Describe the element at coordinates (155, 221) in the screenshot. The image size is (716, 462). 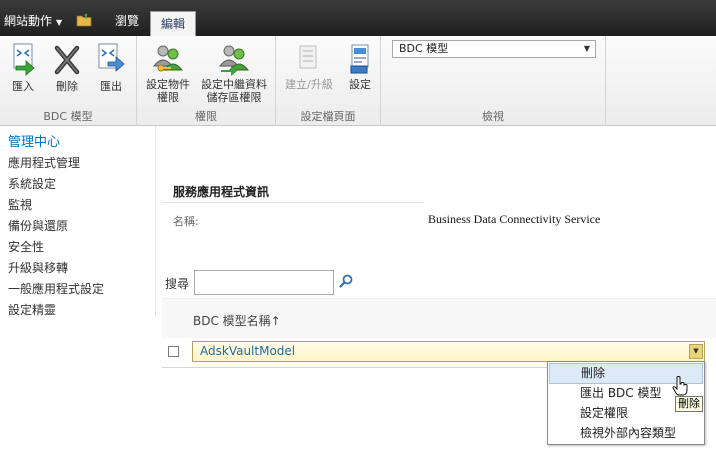
I see `nav-divider` at that location.